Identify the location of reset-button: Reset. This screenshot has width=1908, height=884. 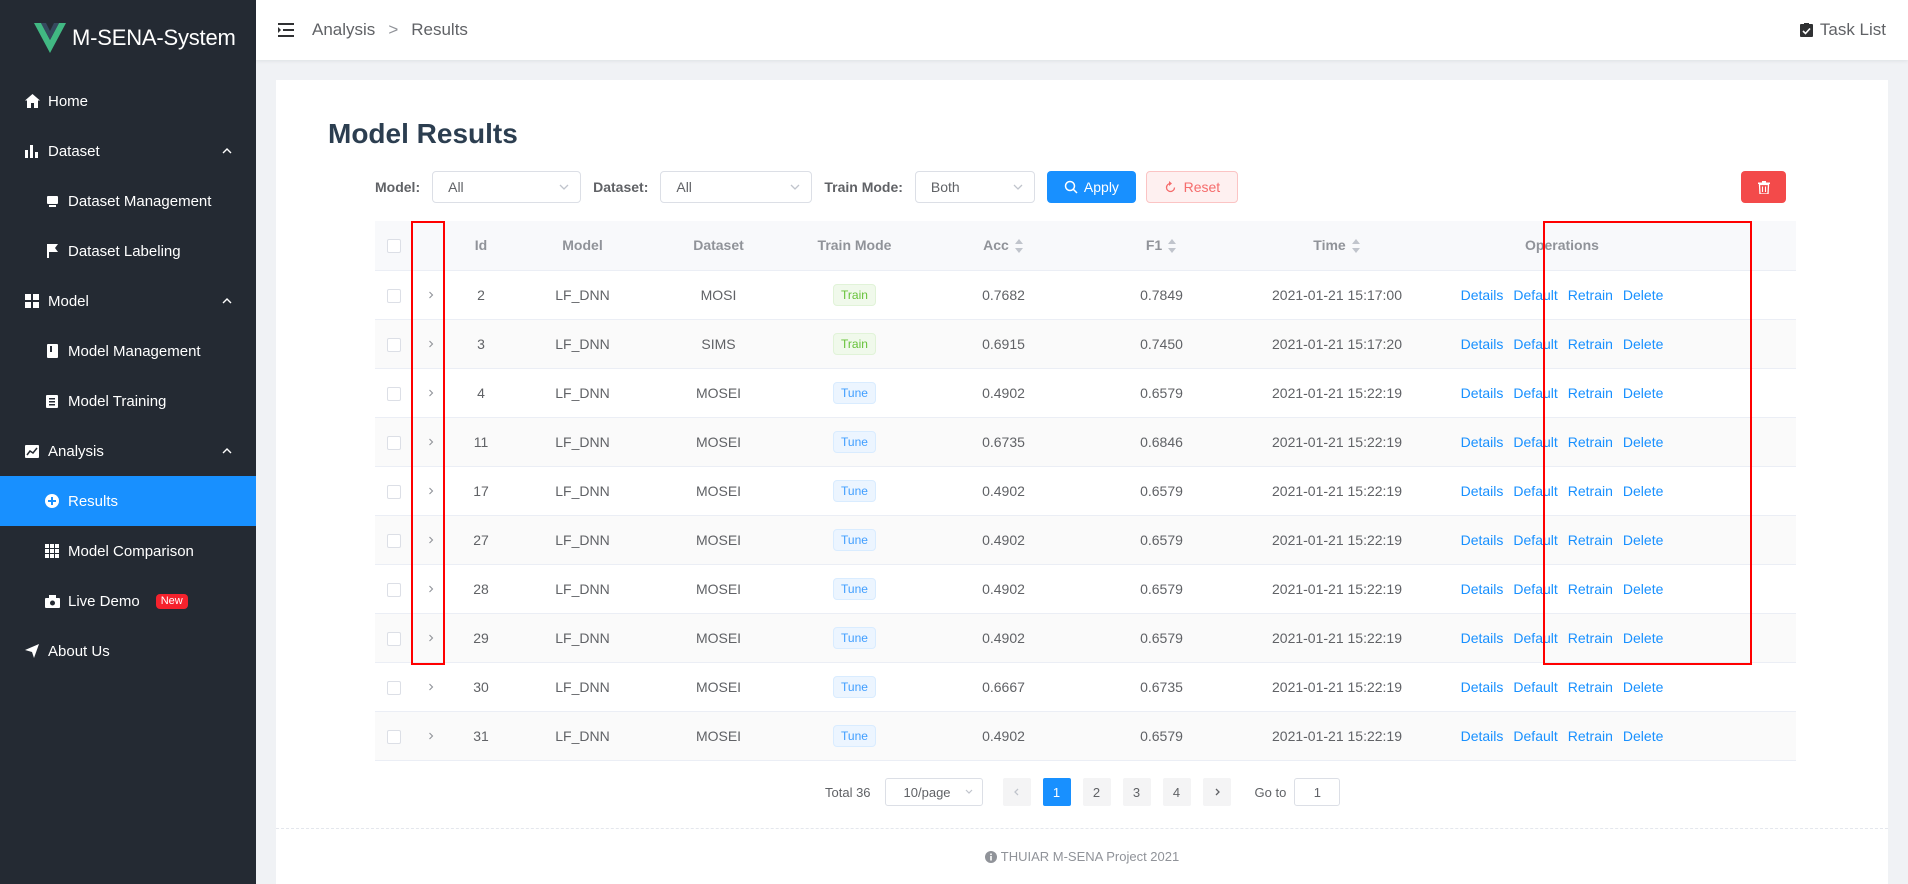
(1191, 187).